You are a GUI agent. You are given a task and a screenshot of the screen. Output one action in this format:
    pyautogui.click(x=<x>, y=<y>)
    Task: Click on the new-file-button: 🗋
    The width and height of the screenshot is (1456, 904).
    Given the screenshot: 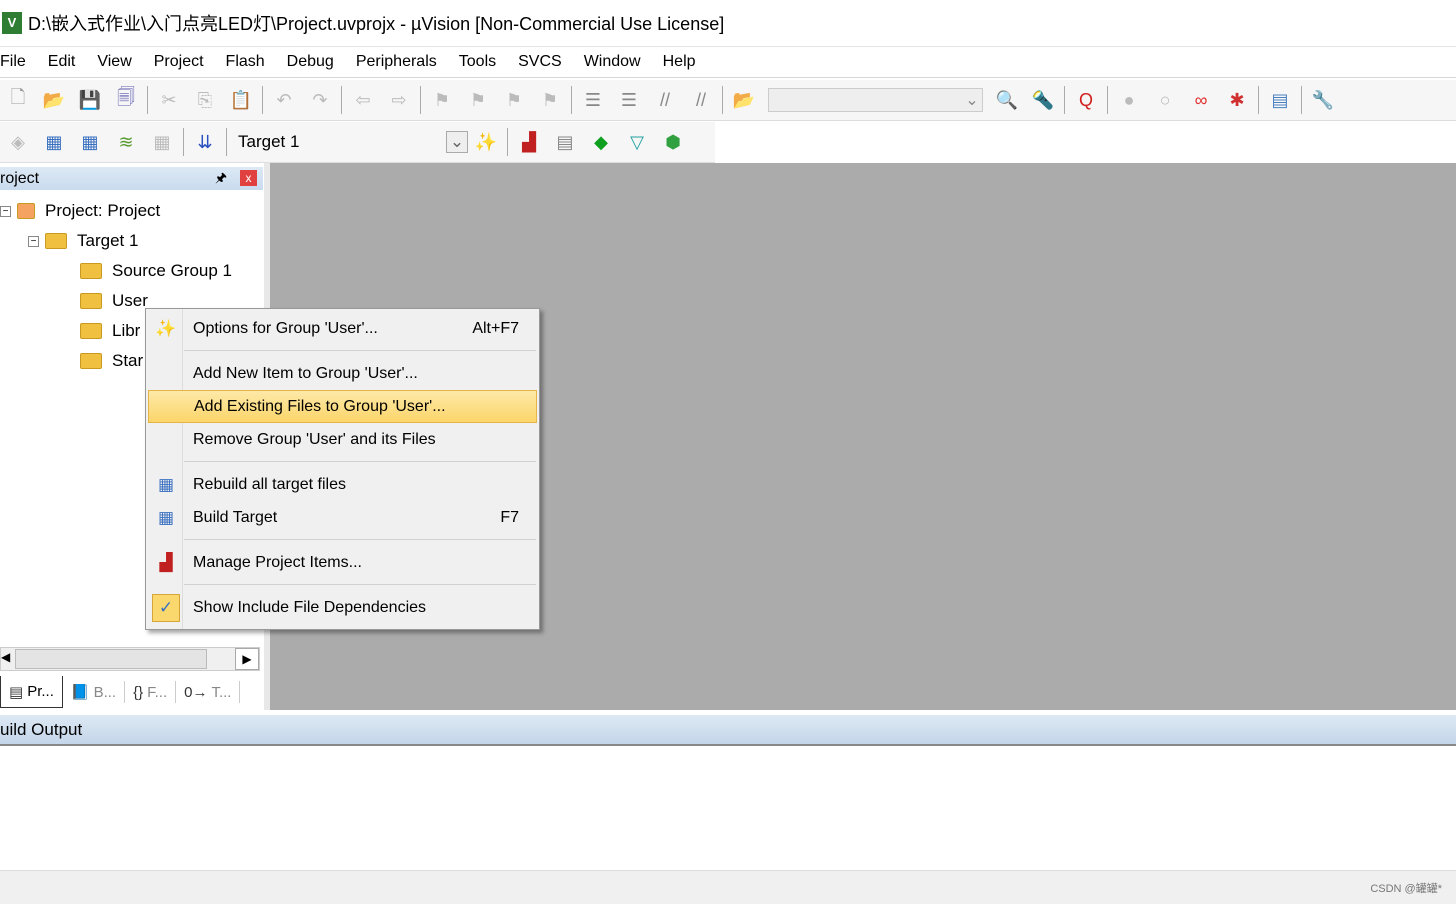 What is the action you would take?
    pyautogui.click(x=18, y=100)
    